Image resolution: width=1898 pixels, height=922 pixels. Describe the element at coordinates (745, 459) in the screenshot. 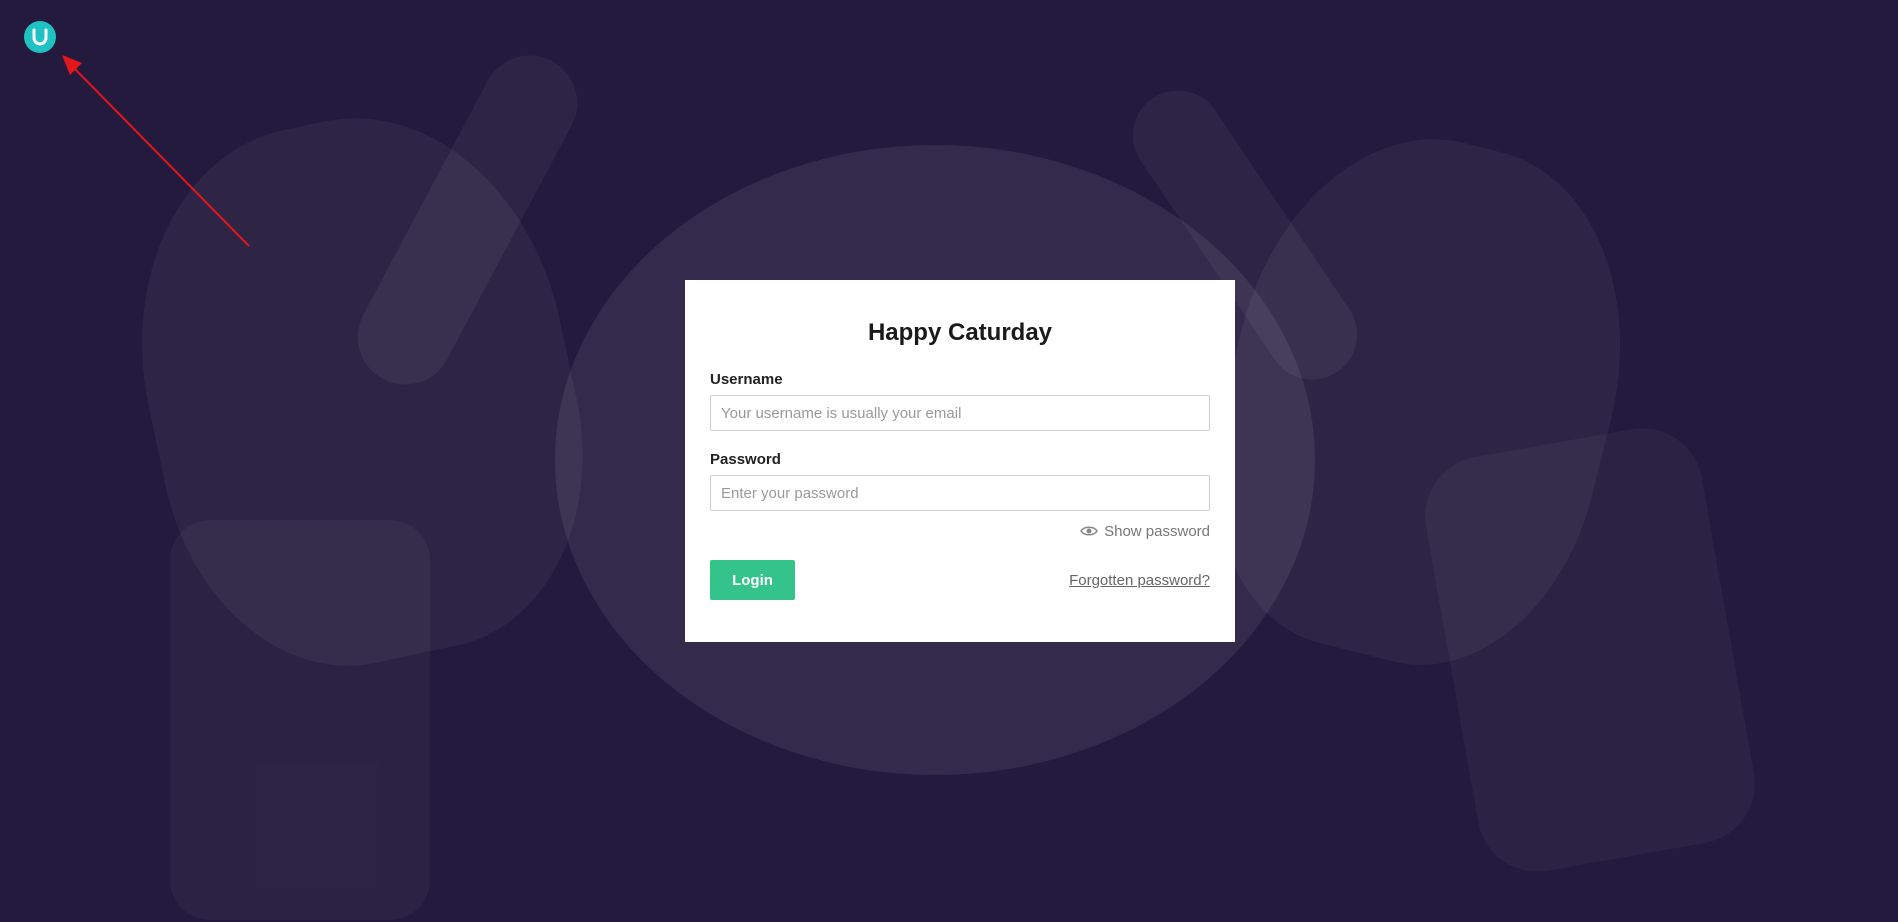

I see `password-label: Password` at that location.